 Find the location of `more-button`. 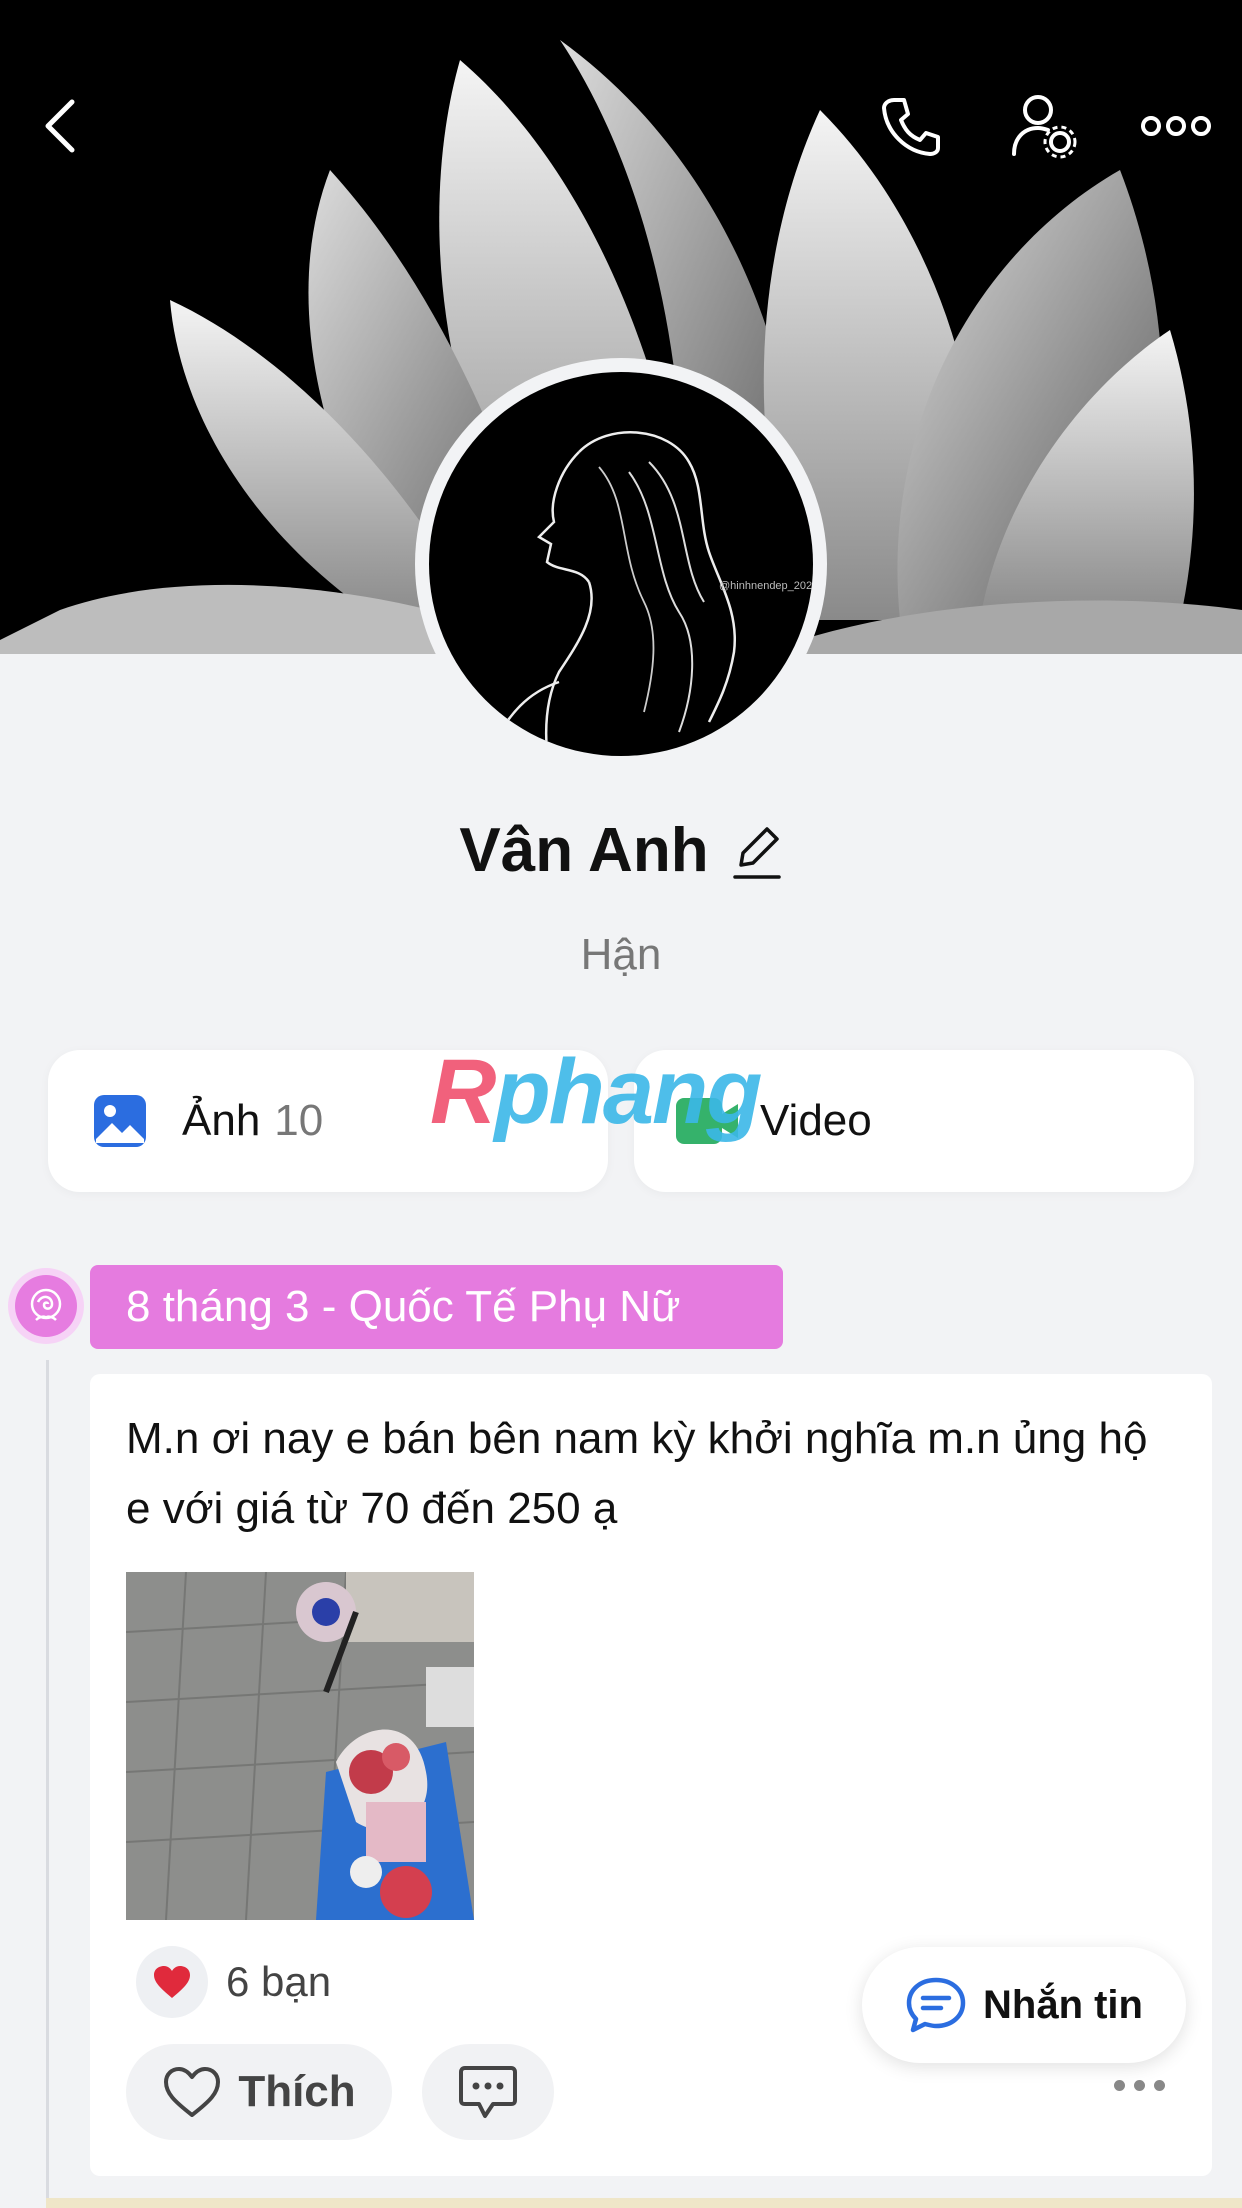

more-button is located at coordinates (1176, 126).